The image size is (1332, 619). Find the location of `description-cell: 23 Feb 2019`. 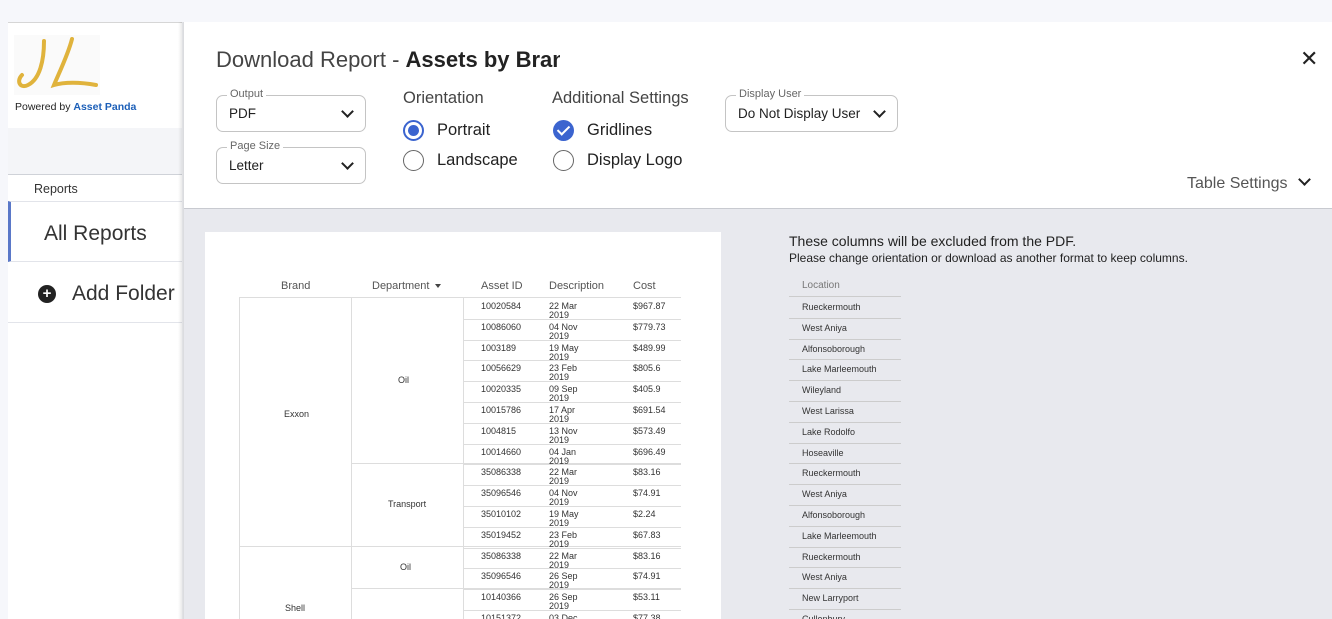

description-cell: 23 Feb 2019 is located at coordinates (563, 539).